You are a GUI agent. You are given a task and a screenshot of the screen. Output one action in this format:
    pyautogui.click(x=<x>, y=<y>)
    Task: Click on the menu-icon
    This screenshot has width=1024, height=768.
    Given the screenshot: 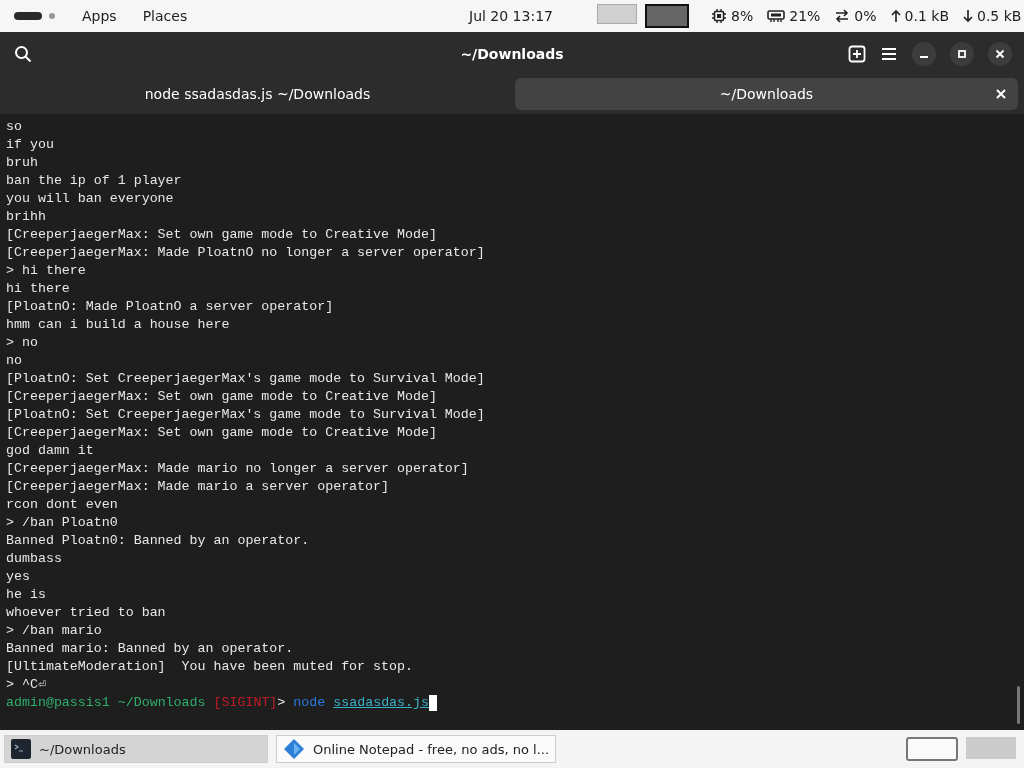 What is the action you would take?
    pyautogui.click(x=889, y=54)
    